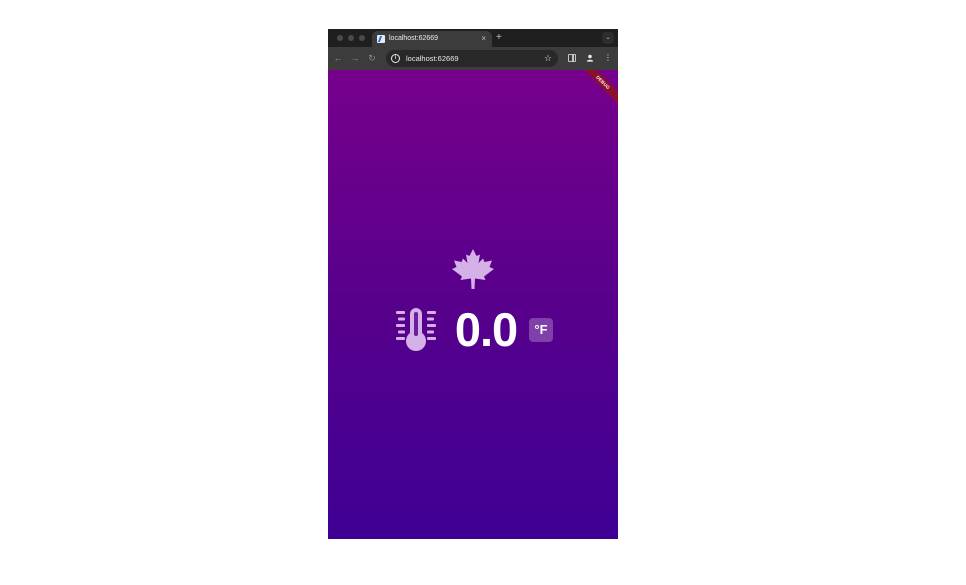 The image size is (966, 585). I want to click on tab-close-button: ×, so click(483, 39).